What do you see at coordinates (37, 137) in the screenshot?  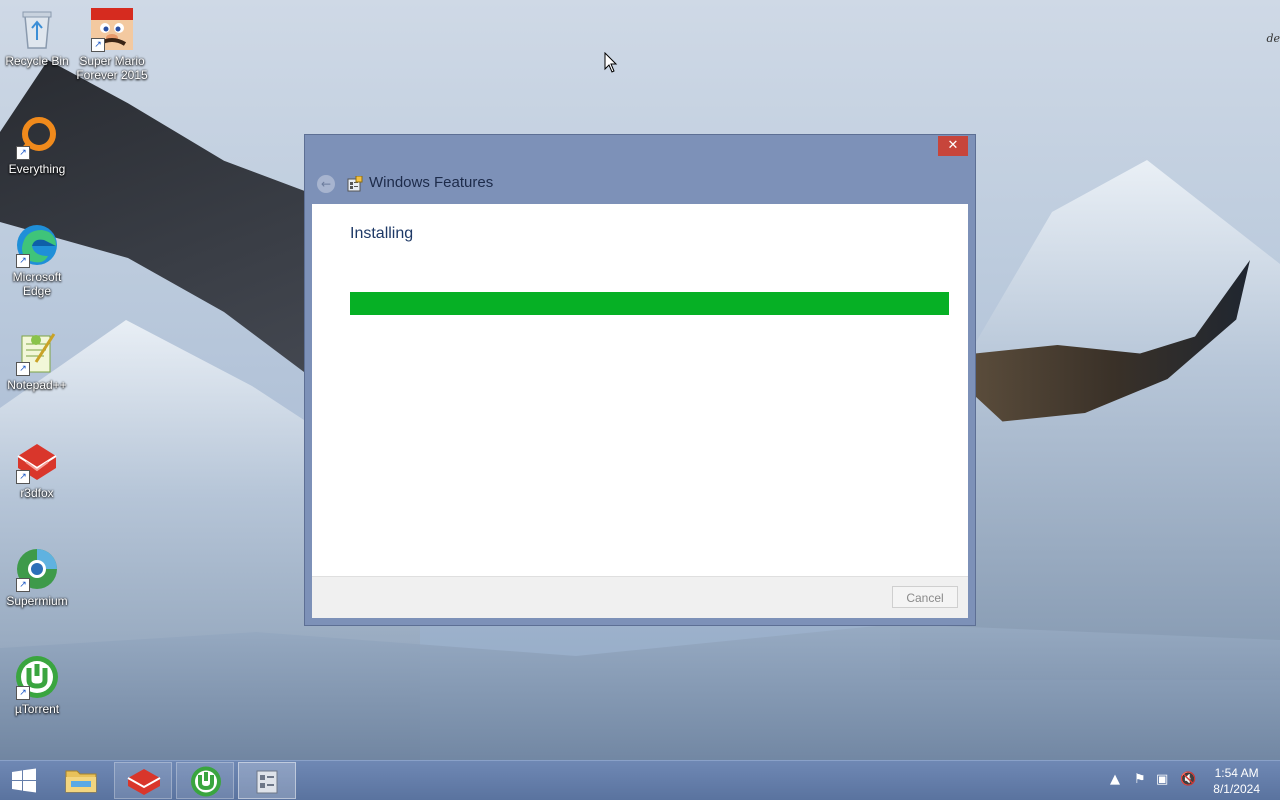 I see `everything-icon: ↗` at bounding box center [37, 137].